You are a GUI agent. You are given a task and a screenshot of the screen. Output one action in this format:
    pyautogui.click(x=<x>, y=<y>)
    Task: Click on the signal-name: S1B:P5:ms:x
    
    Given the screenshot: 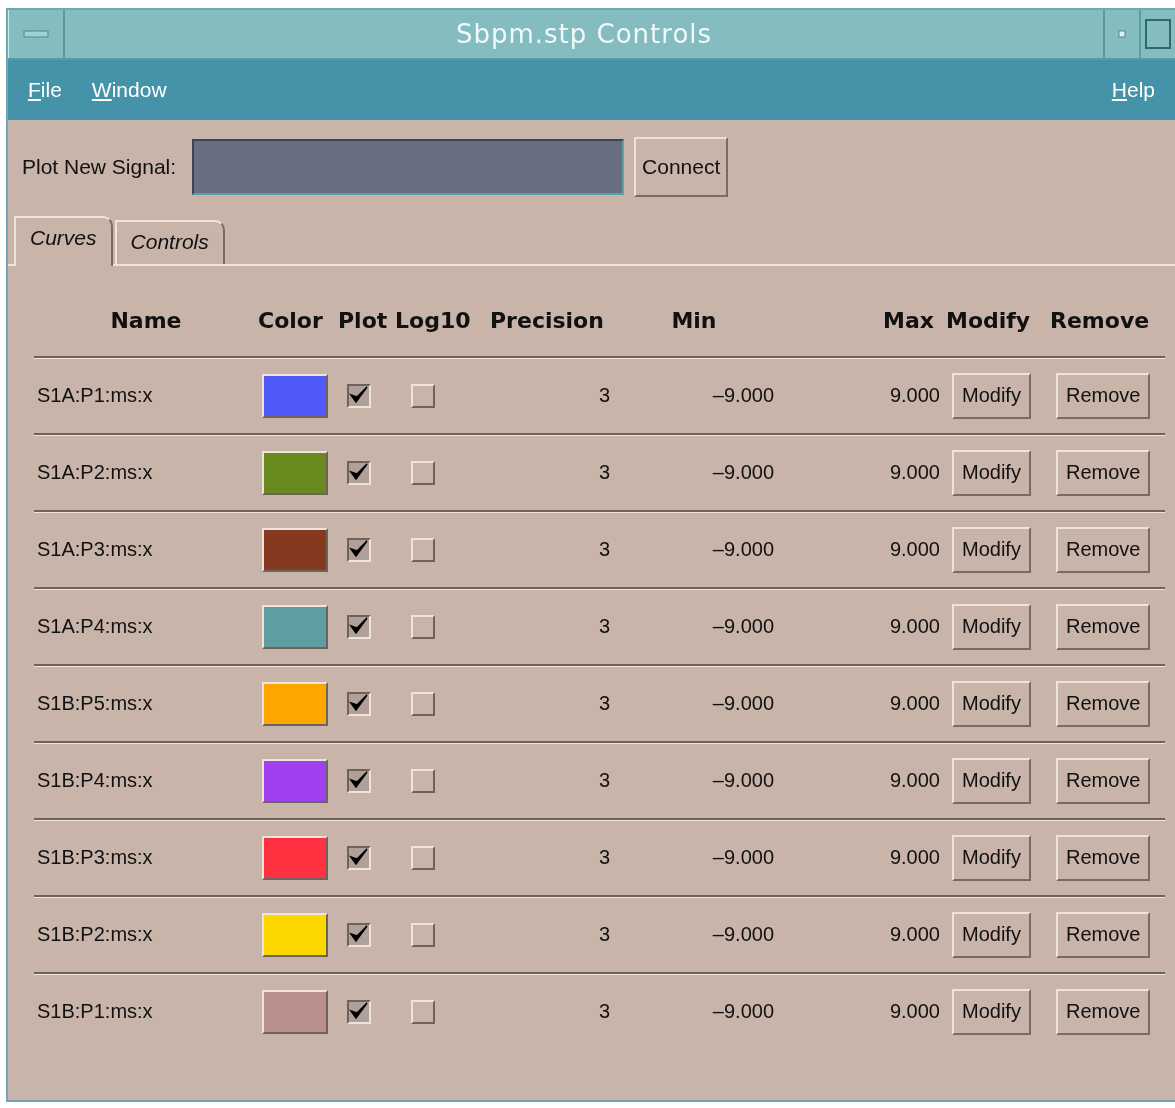 What is the action you would take?
    pyautogui.click(x=95, y=703)
    